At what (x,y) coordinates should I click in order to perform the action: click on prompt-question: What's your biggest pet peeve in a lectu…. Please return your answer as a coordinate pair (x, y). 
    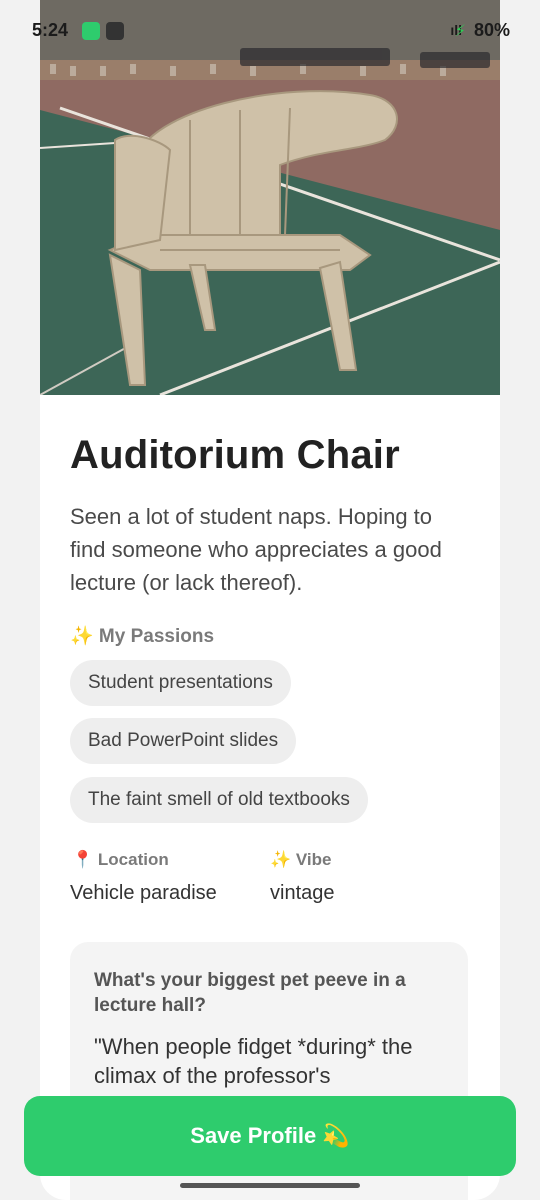
    Looking at the image, I should click on (250, 993).